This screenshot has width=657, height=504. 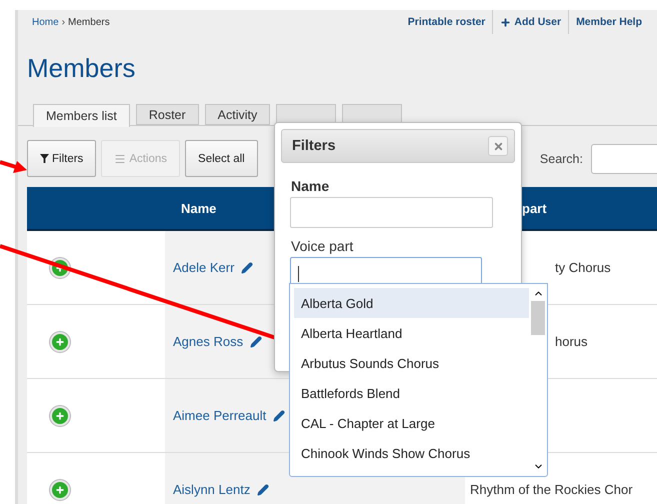 What do you see at coordinates (551, 489) in the screenshot?
I see `table-cell-text: Rhythm of the Rockies Chor` at bounding box center [551, 489].